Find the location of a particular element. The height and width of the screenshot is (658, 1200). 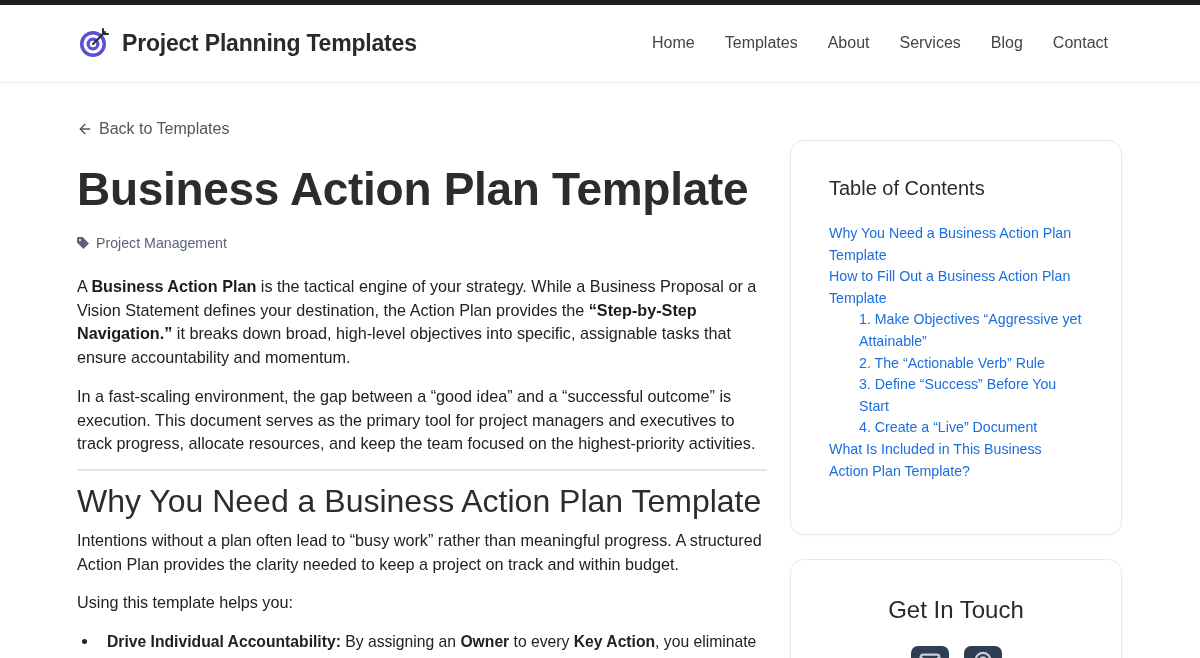

nav-link: Services is located at coordinates (930, 43).